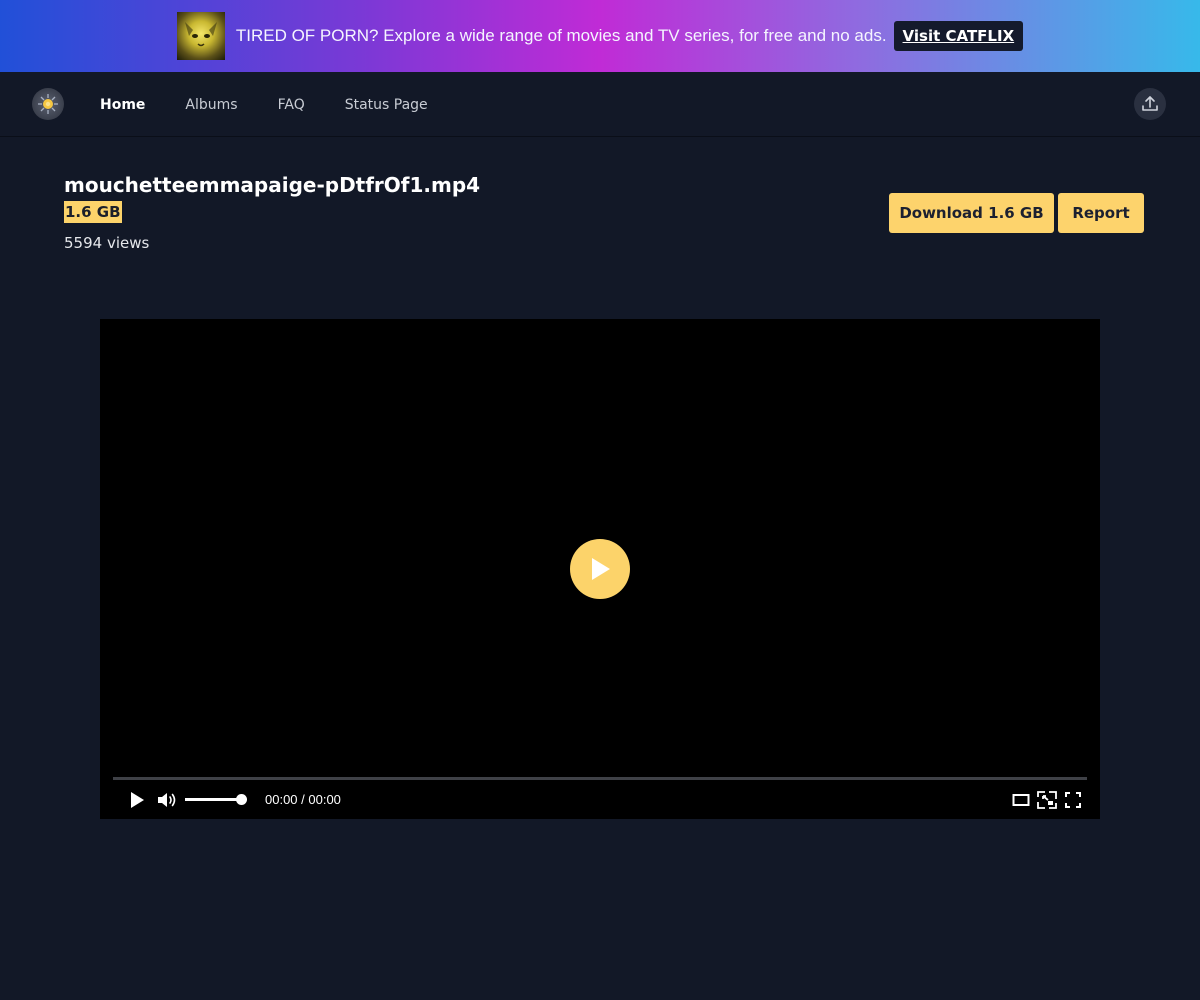 The height and width of the screenshot is (1000, 1200). What do you see at coordinates (600, 104) in the screenshot?
I see `navbar: Home Albums FAQ Status Page` at bounding box center [600, 104].